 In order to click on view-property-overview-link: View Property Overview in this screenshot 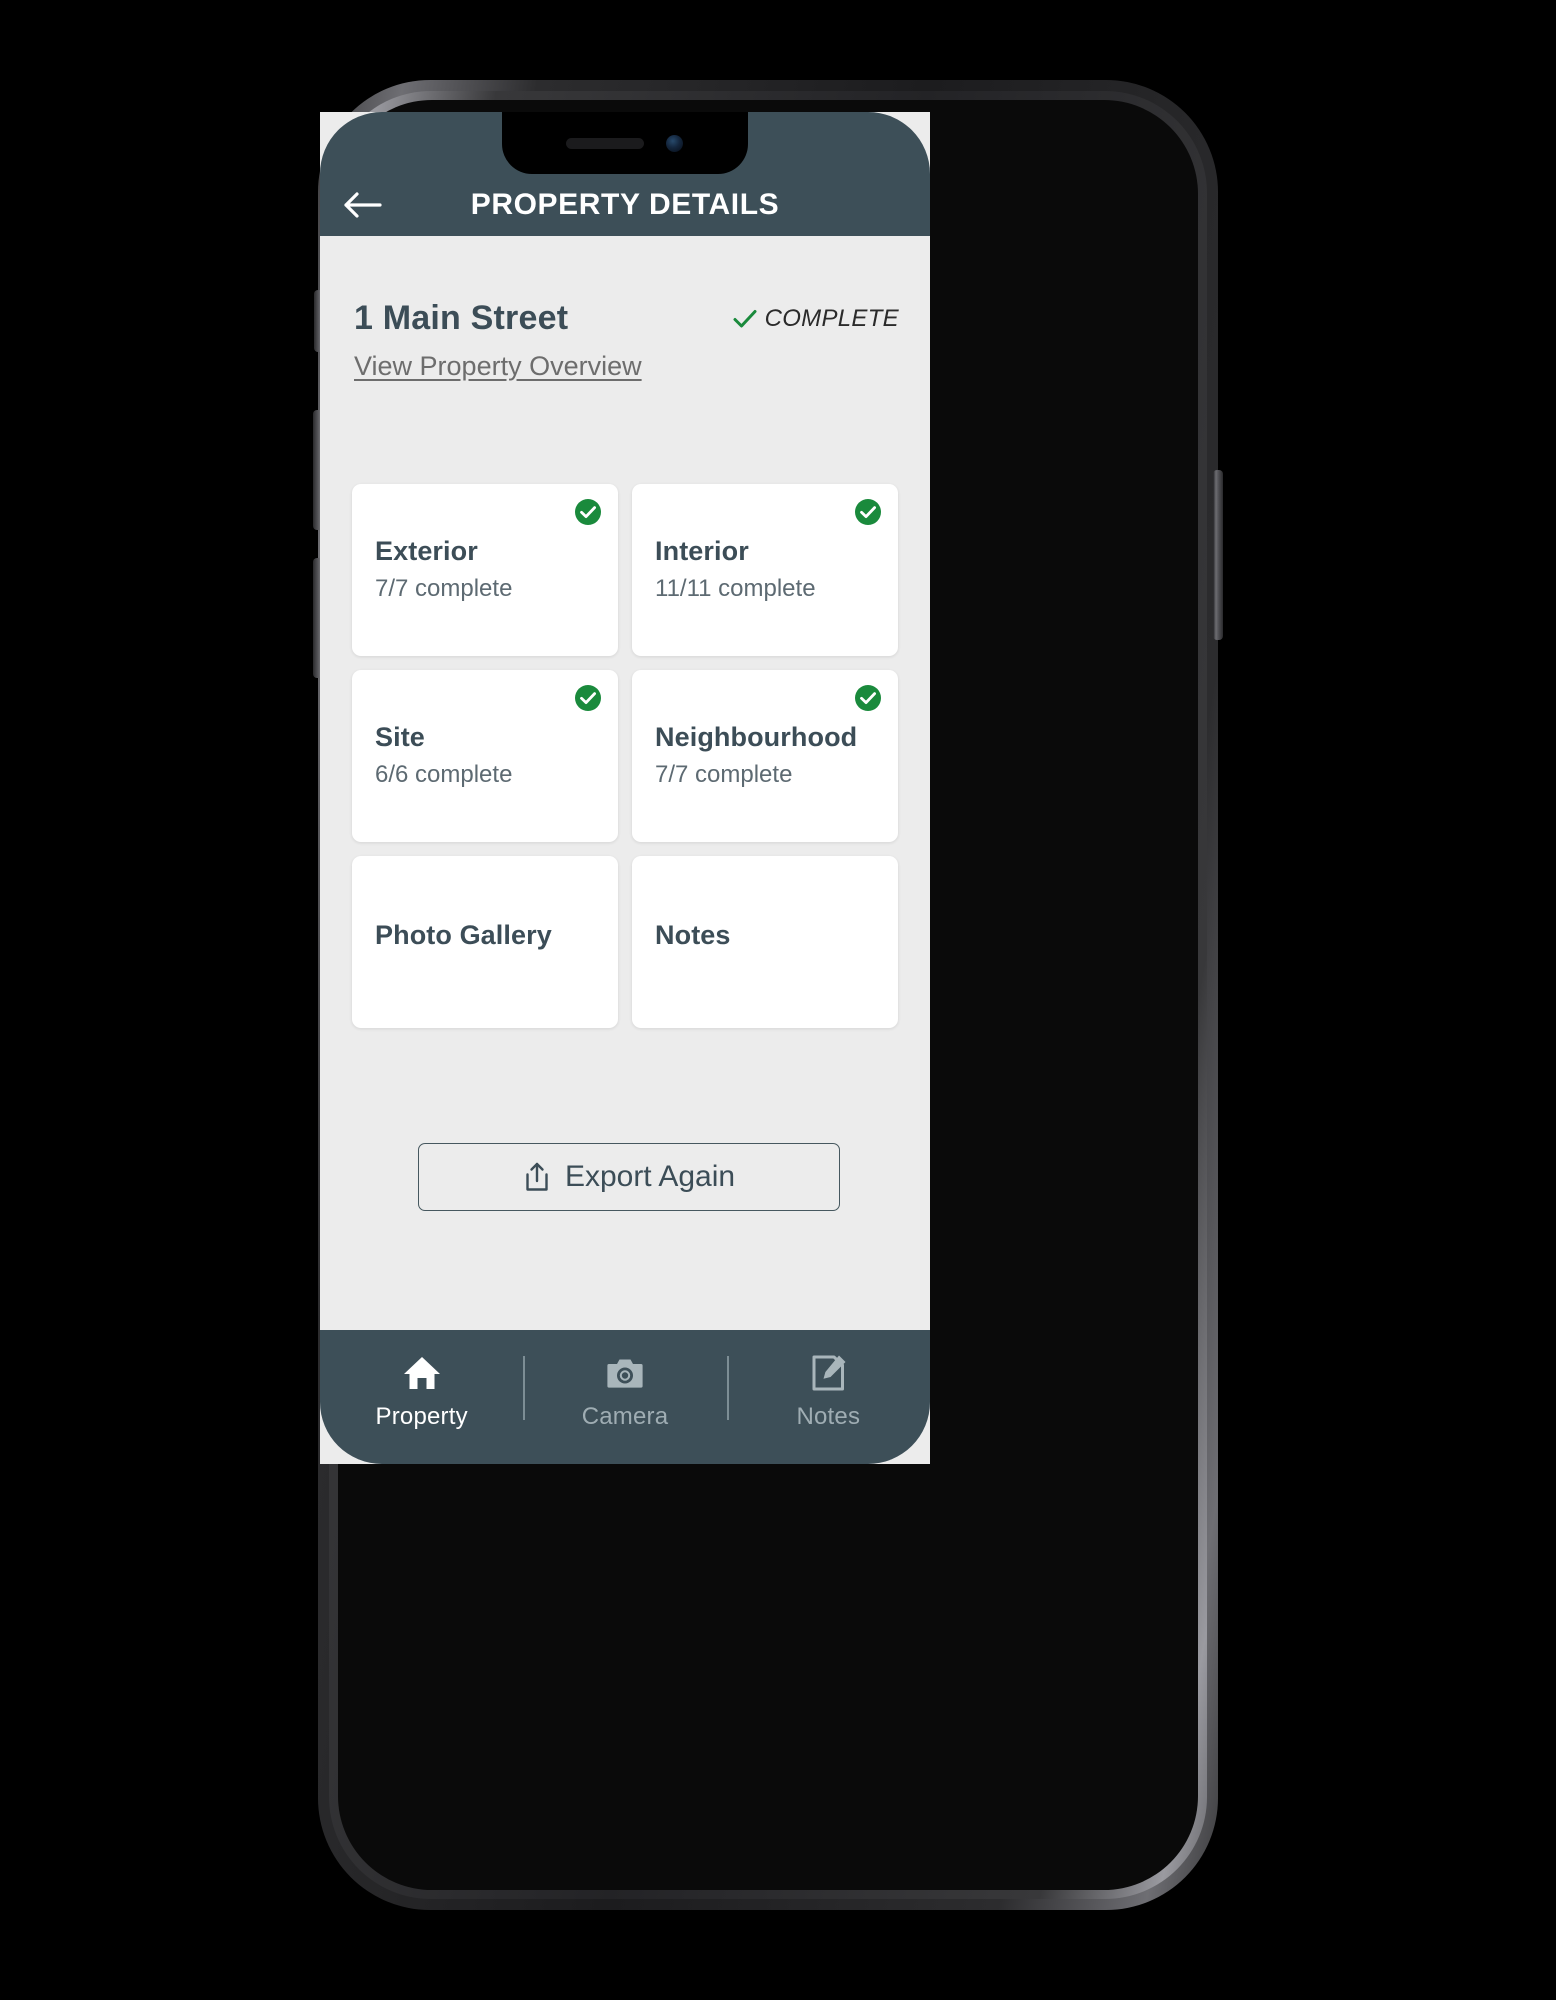, I will do `click(498, 366)`.